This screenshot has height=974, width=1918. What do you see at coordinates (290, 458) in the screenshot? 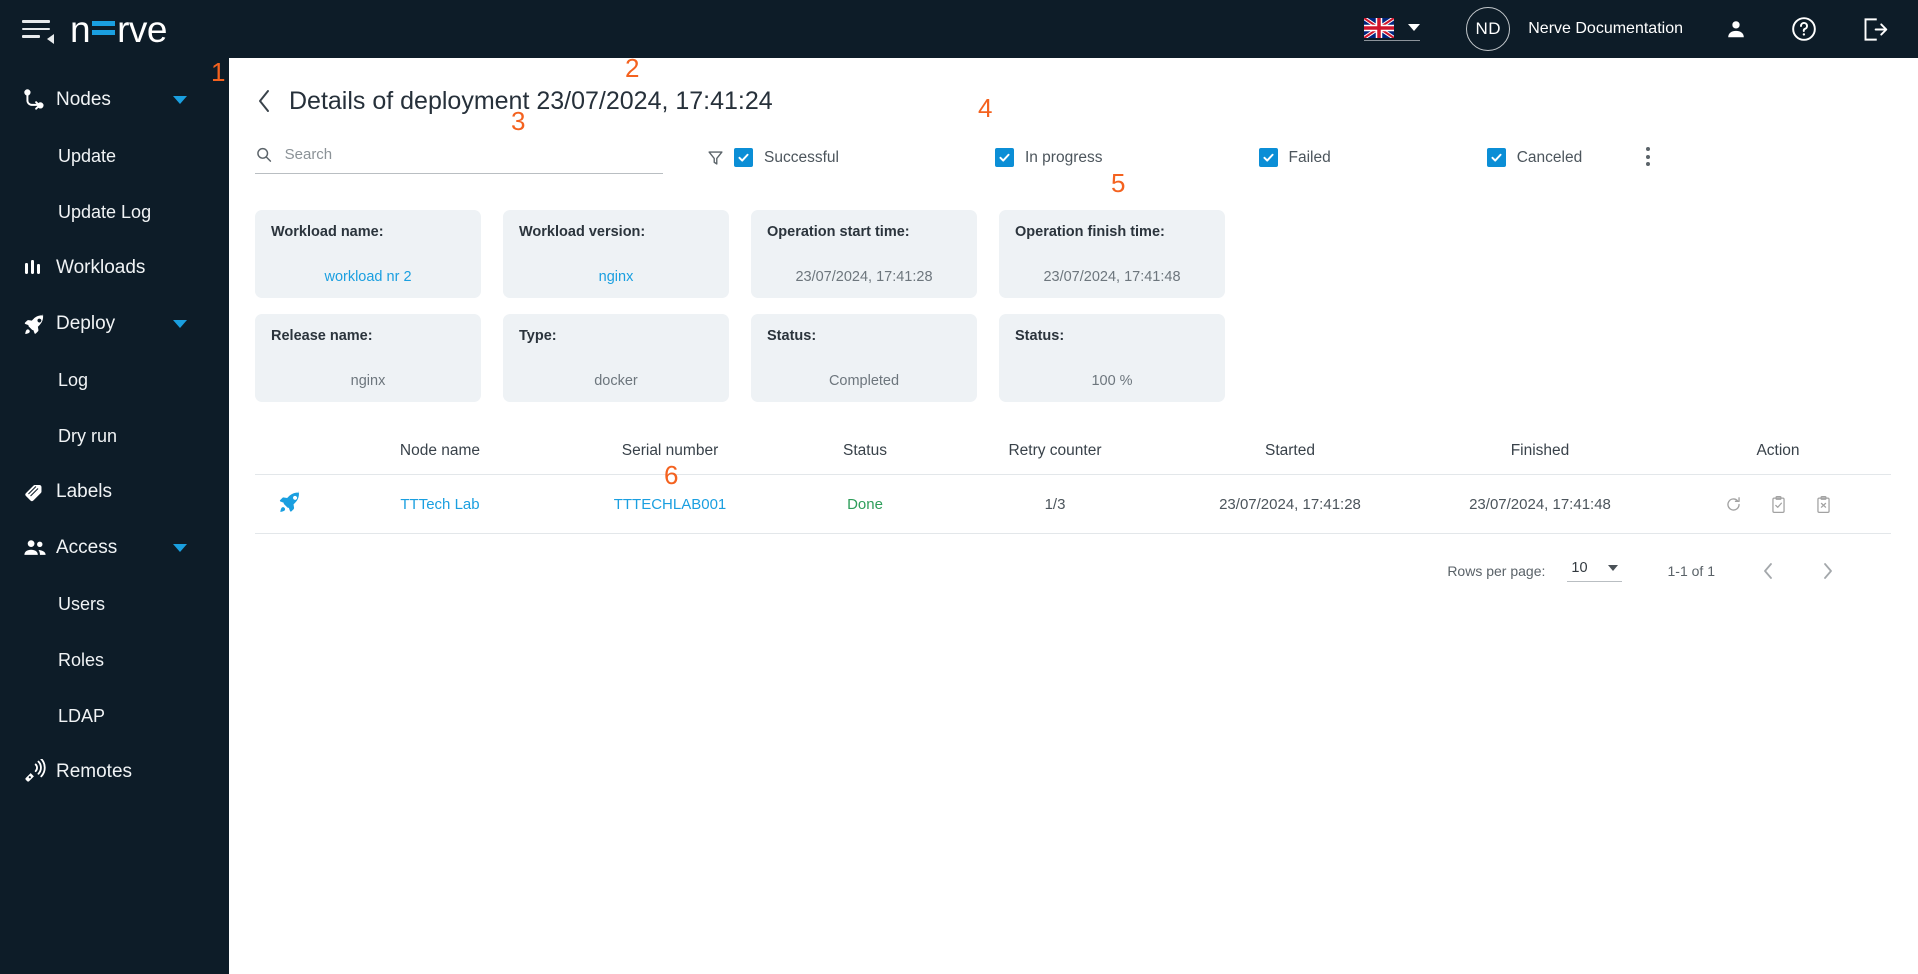
I see `column-header-icon` at bounding box center [290, 458].